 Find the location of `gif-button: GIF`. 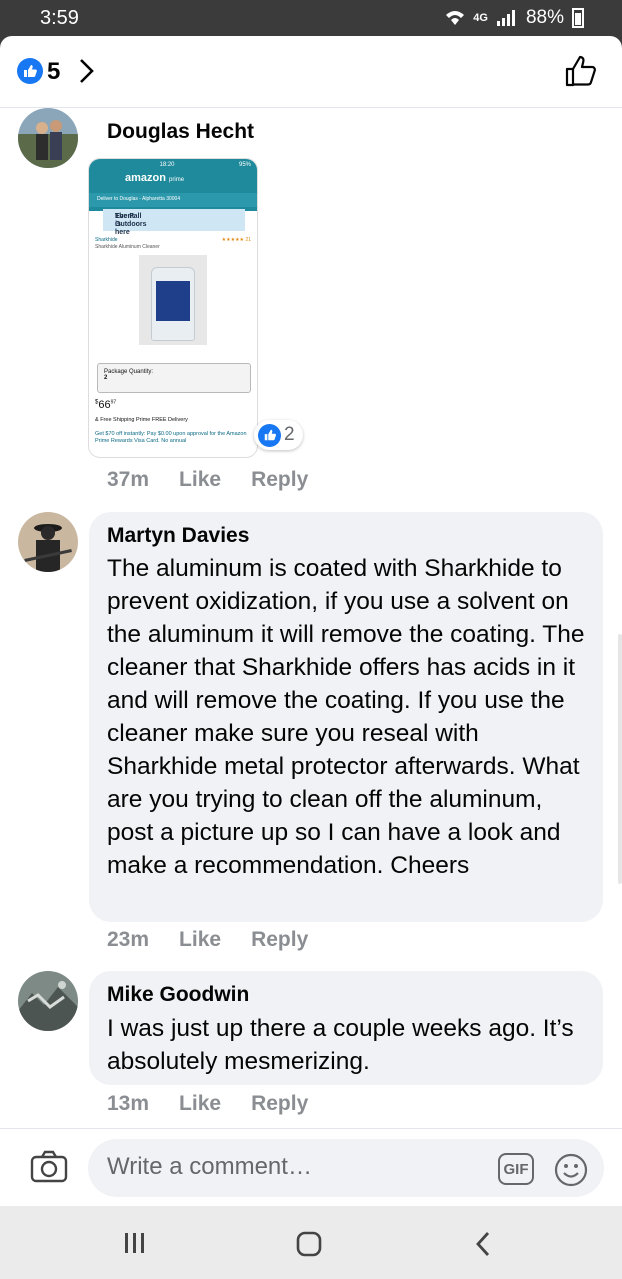

gif-button: GIF is located at coordinates (516, 1169).